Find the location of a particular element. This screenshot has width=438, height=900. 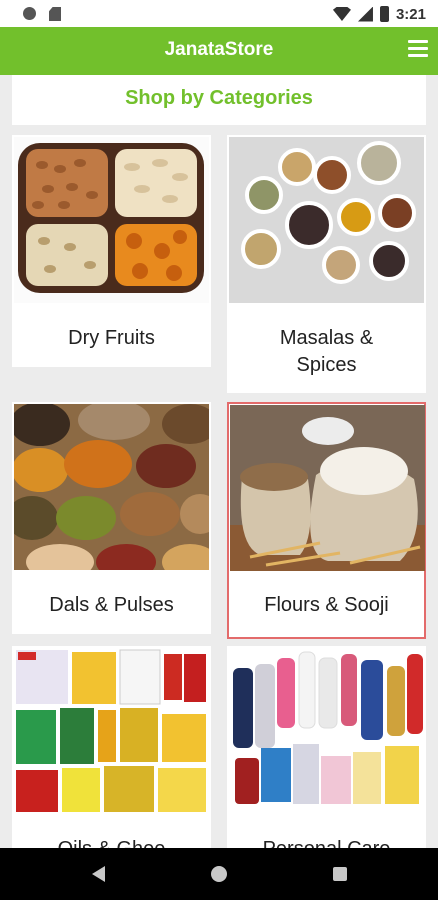

app-bar: JanataStore is located at coordinates (219, 51).